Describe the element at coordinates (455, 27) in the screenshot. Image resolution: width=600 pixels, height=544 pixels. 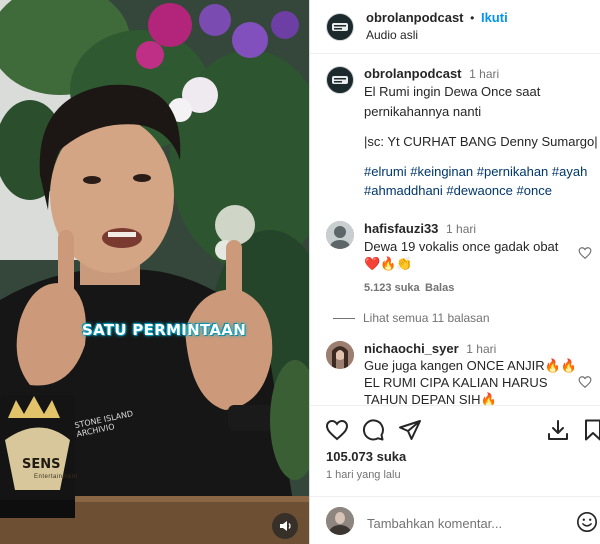
I see `post-header: obrolanpodcast • Ikuti Audio asli` at that location.